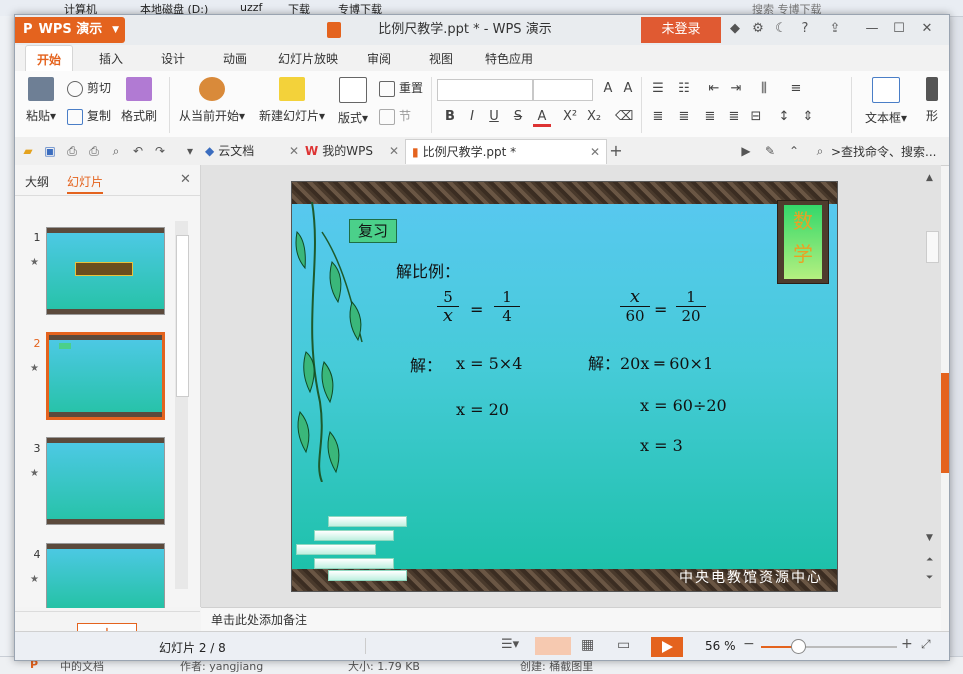 The width and height of the screenshot is (963, 674). I want to click on print-icon: ⎙, so click(94, 151).